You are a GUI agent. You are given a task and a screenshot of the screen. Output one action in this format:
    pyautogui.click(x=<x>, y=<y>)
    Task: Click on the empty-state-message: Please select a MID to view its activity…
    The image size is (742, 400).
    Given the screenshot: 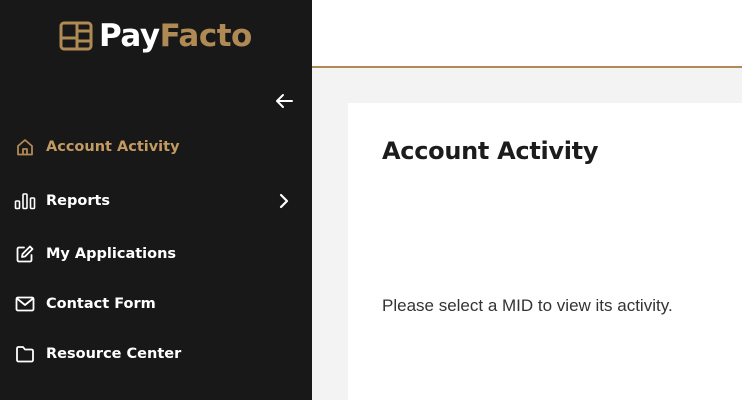 What is the action you would take?
    pyautogui.click(x=527, y=305)
    